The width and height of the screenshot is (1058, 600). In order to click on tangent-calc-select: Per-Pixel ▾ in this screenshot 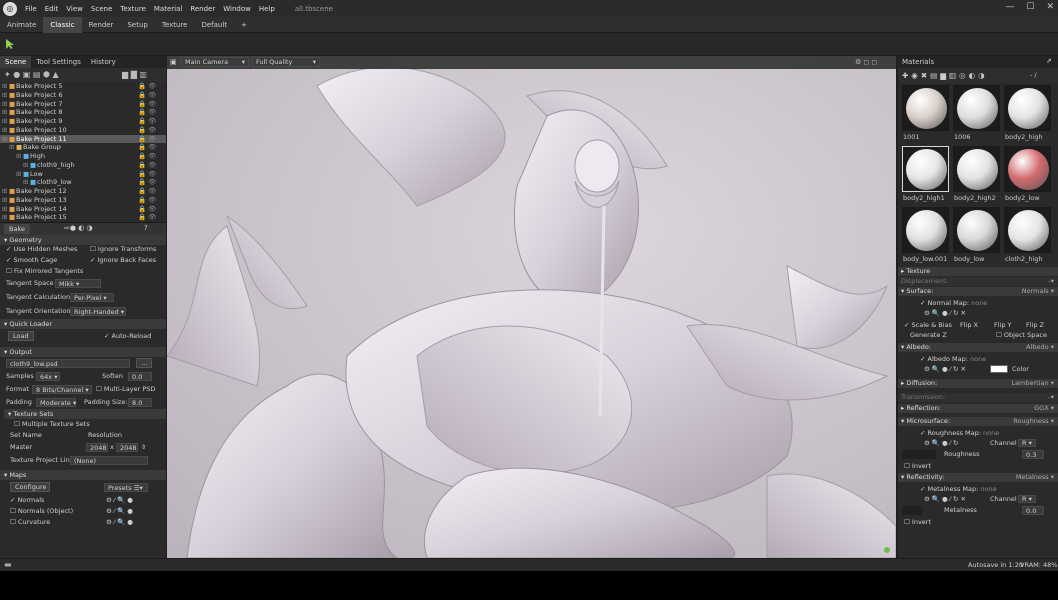, I will do `click(92, 298)`.